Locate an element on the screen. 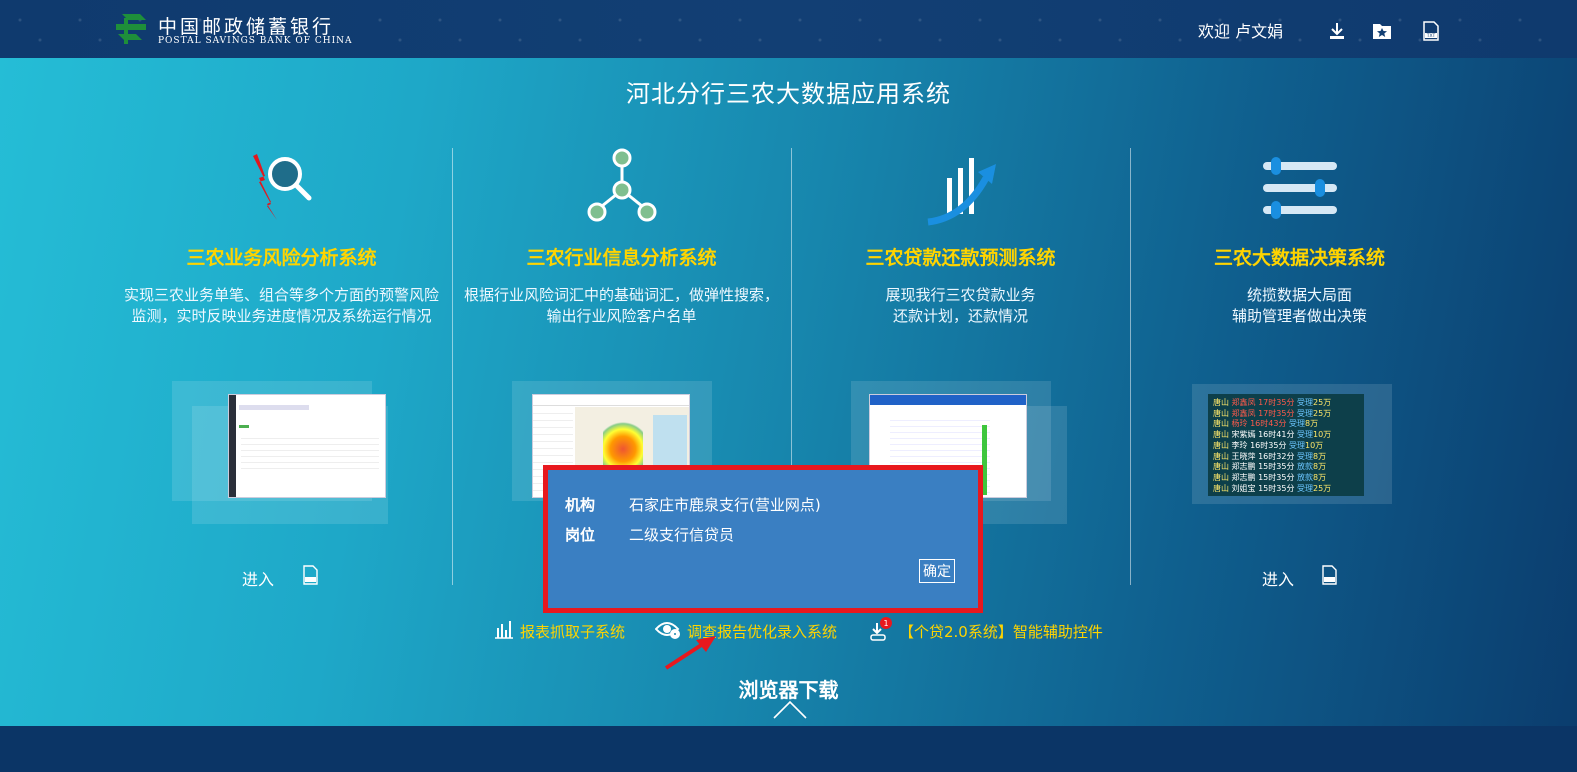 The height and width of the screenshot is (772, 1577). system-preview is located at coordinates (282, 456).